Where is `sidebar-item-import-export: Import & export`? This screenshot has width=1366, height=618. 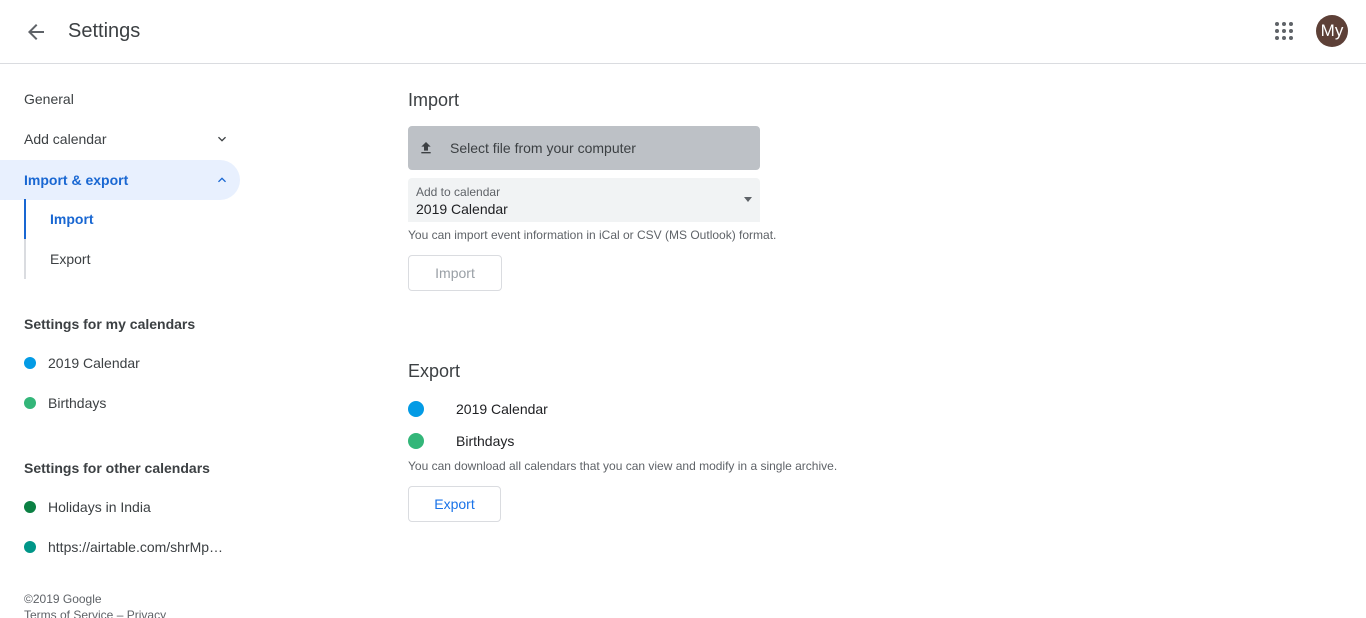 sidebar-item-import-export: Import & export is located at coordinates (120, 180).